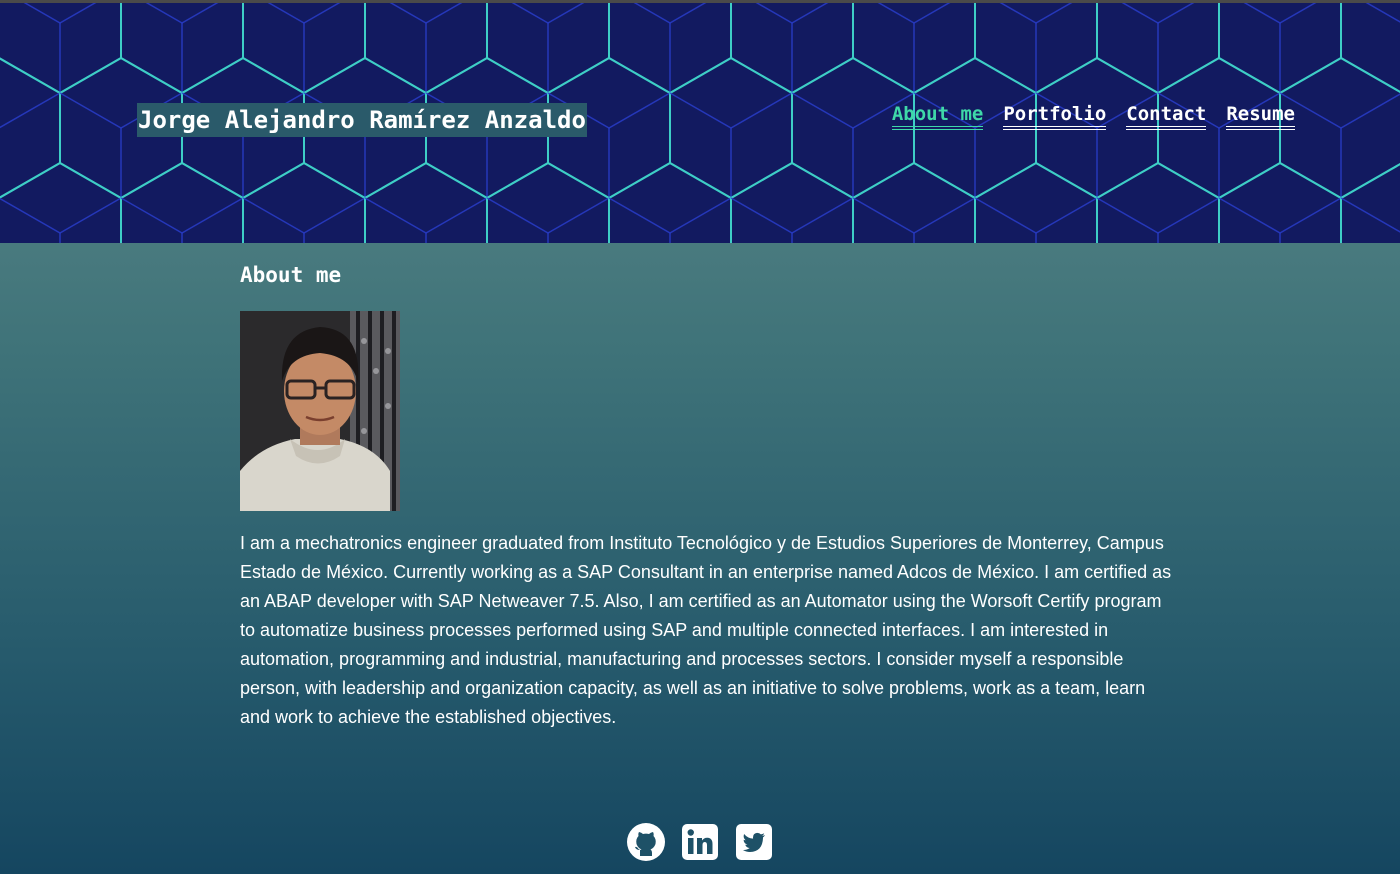 Image resolution: width=1400 pixels, height=874 pixels. Describe the element at coordinates (646, 842) in the screenshot. I see `github-icon` at that location.